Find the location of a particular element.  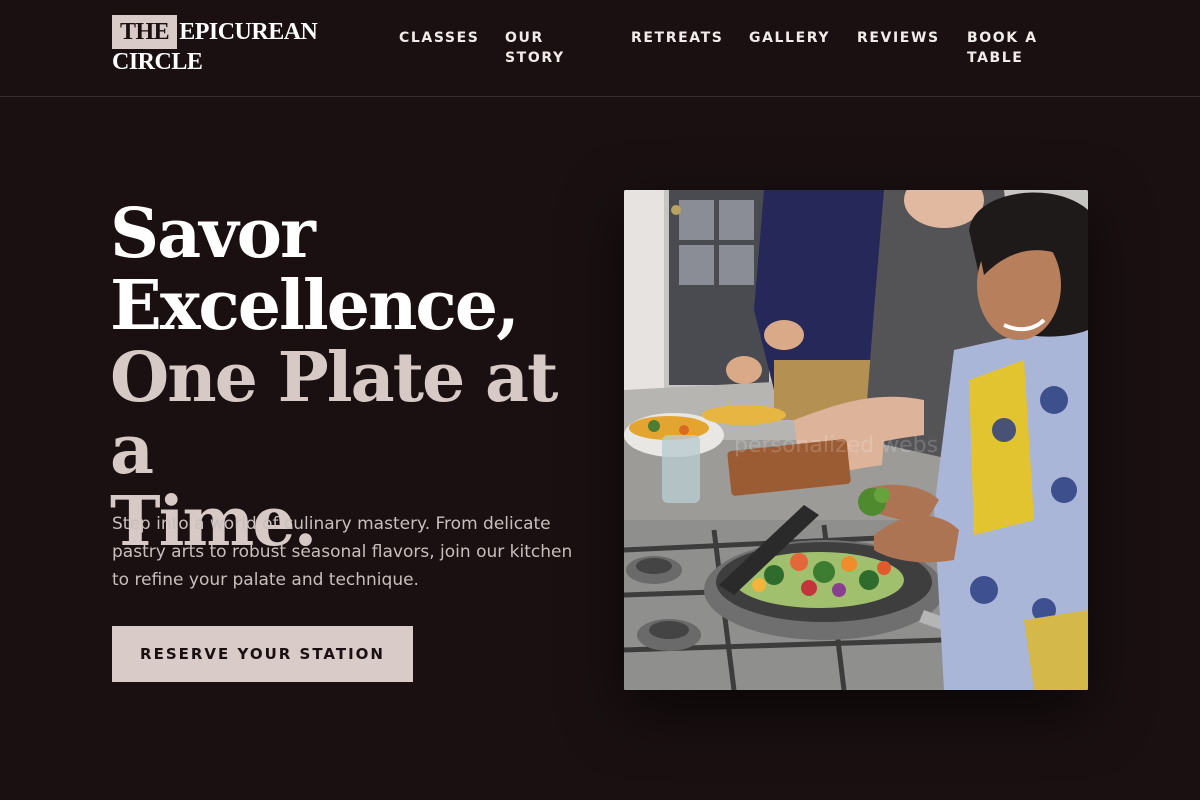

hero-title-line-1: Savor is located at coordinates (213, 234).